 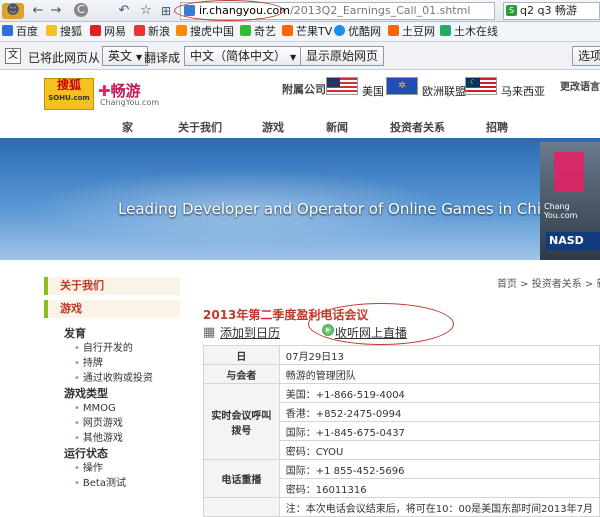 I want to click on row-value: 畅游的管理团队, so click(x=439, y=374).